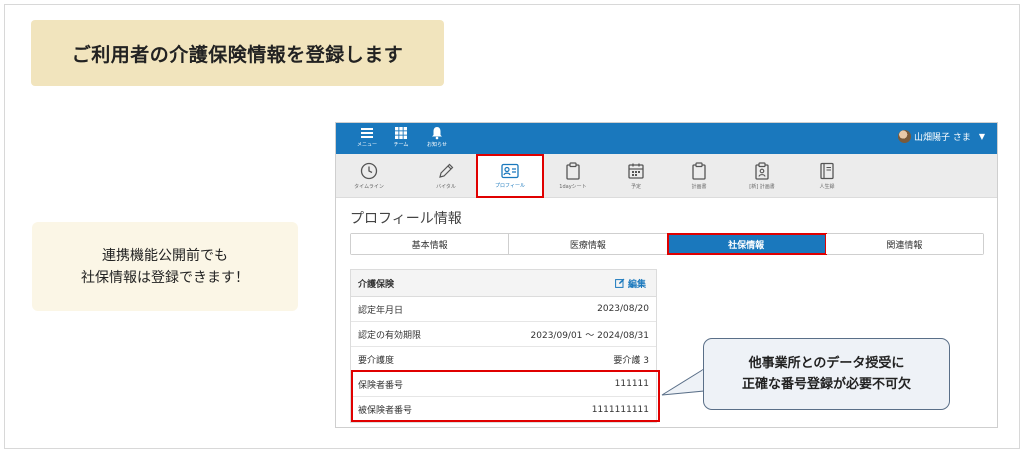  What do you see at coordinates (437, 145) in the screenshot?
I see `notifications-label: お知らせ` at bounding box center [437, 145].